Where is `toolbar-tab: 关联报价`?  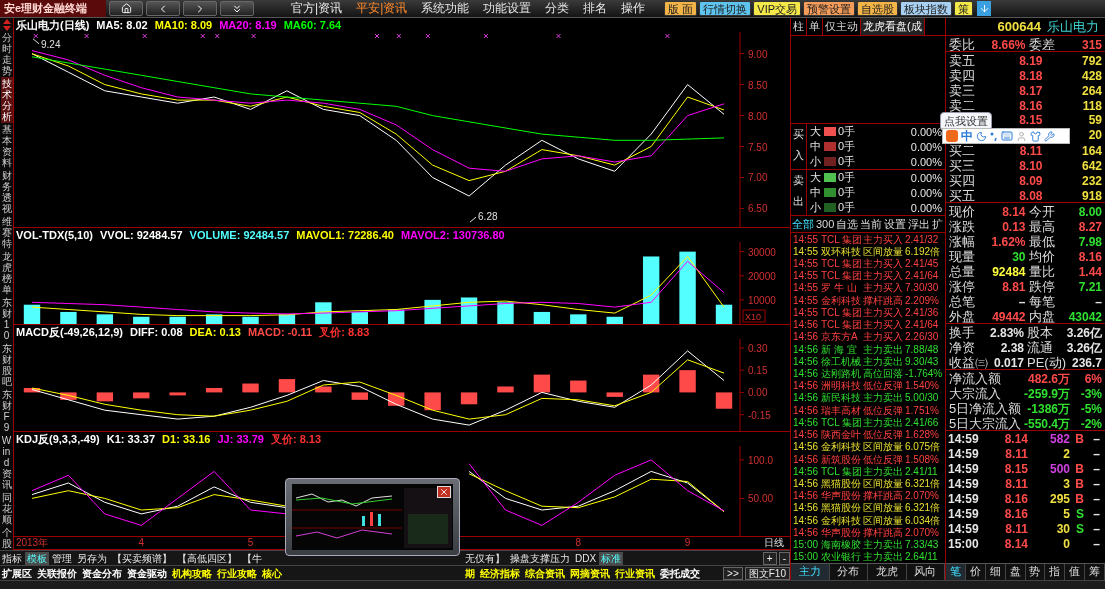 toolbar-tab: 关联报价 is located at coordinates (57, 573).